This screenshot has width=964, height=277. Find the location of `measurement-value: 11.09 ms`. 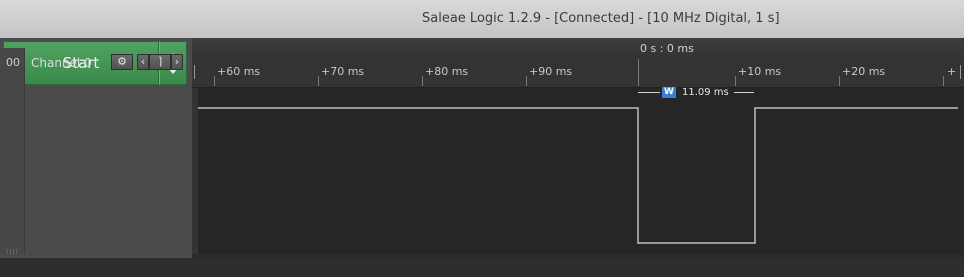

measurement-value: 11.09 ms is located at coordinates (705, 92).